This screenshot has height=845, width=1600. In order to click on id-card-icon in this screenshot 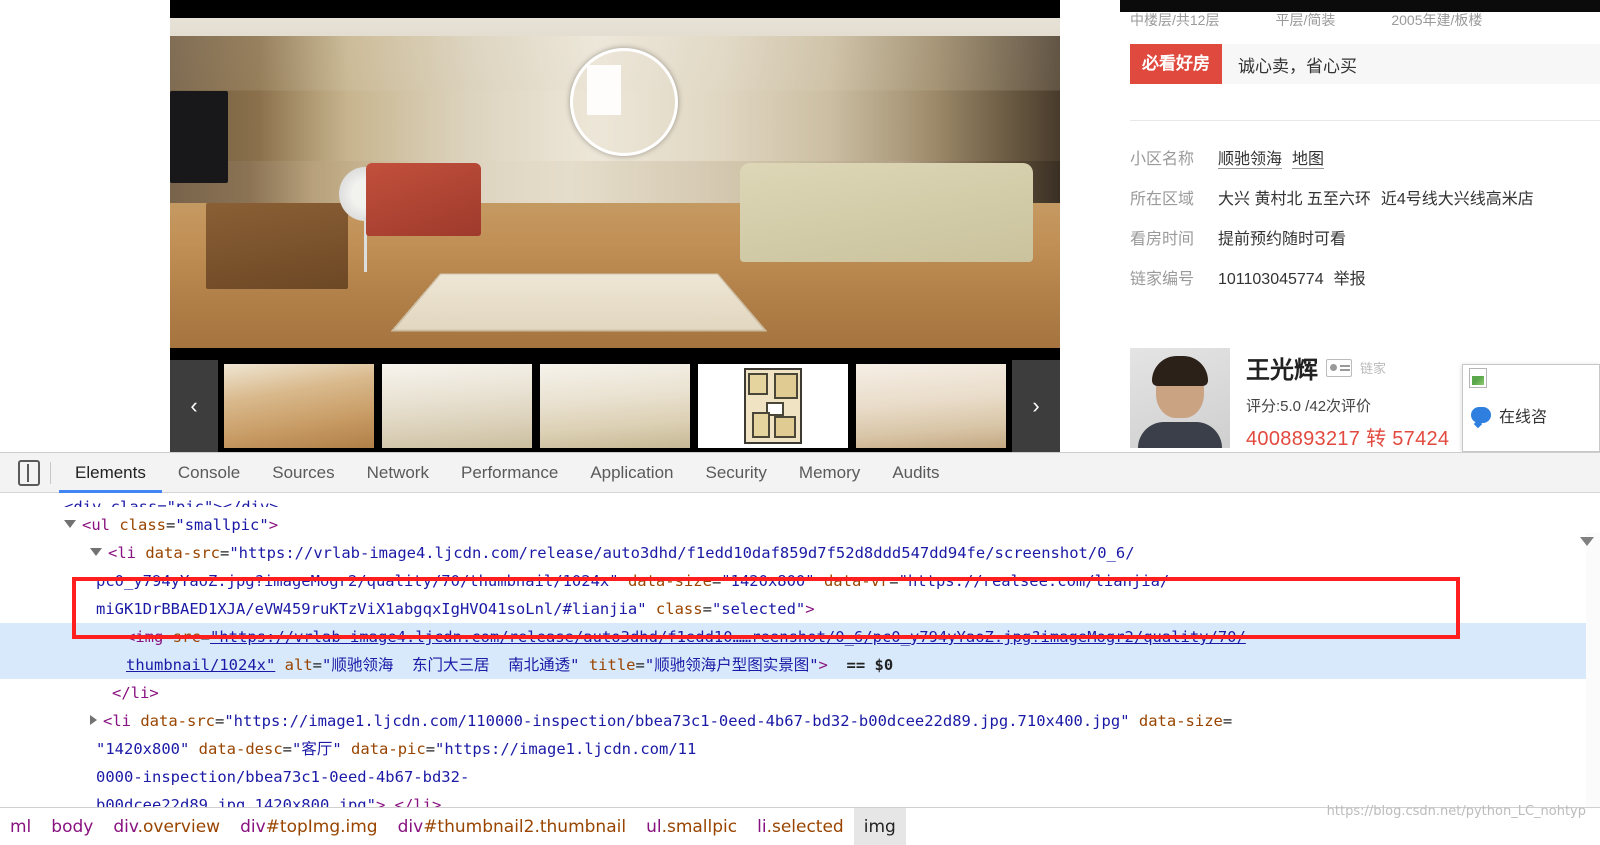, I will do `click(1339, 367)`.